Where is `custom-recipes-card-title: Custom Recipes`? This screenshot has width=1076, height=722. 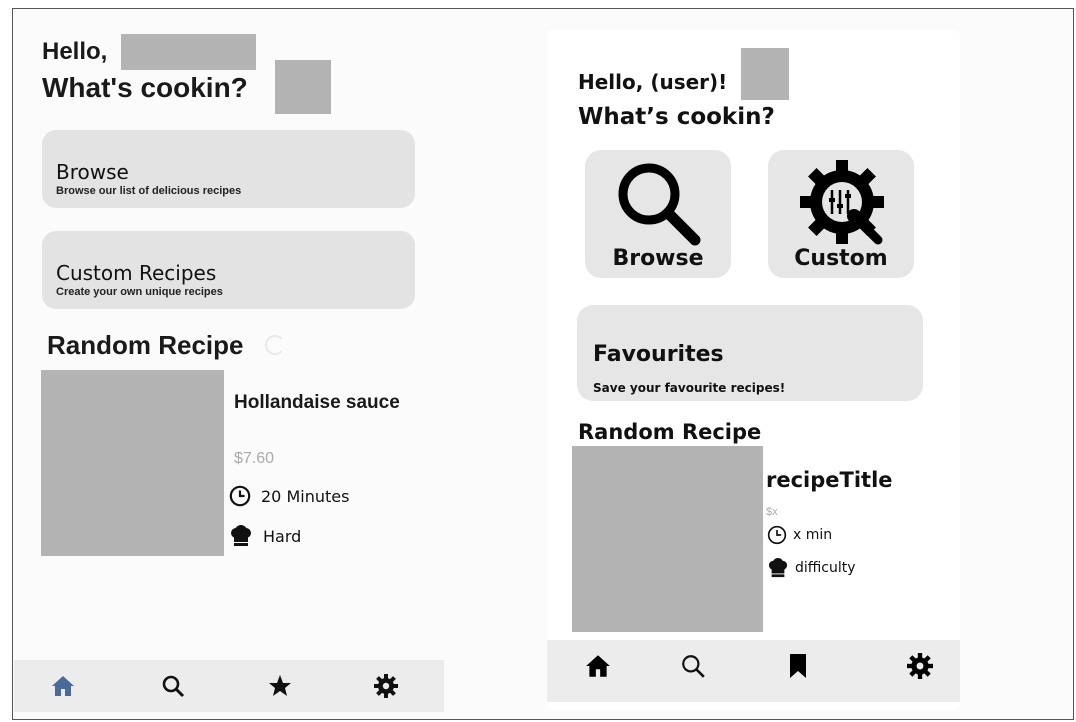
custom-recipes-card-title: Custom Recipes is located at coordinates (136, 273).